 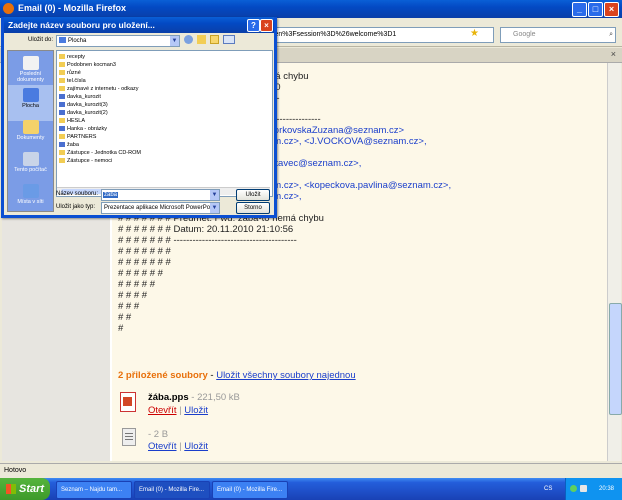 What do you see at coordinates (253, 208) in the screenshot?
I see `cancel-button: Storno` at bounding box center [253, 208].